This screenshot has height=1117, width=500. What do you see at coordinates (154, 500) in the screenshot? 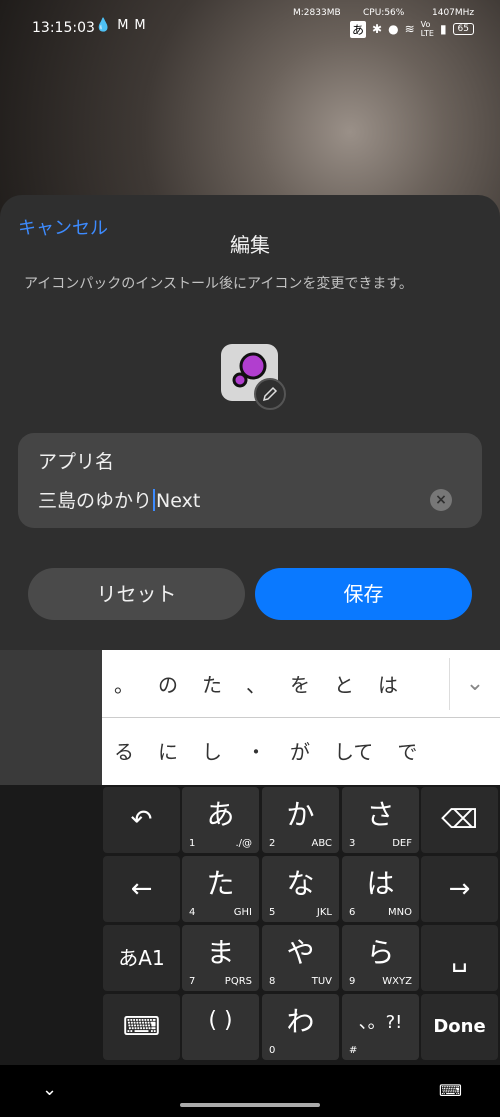
I see `text-caret` at bounding box center [154, 500].